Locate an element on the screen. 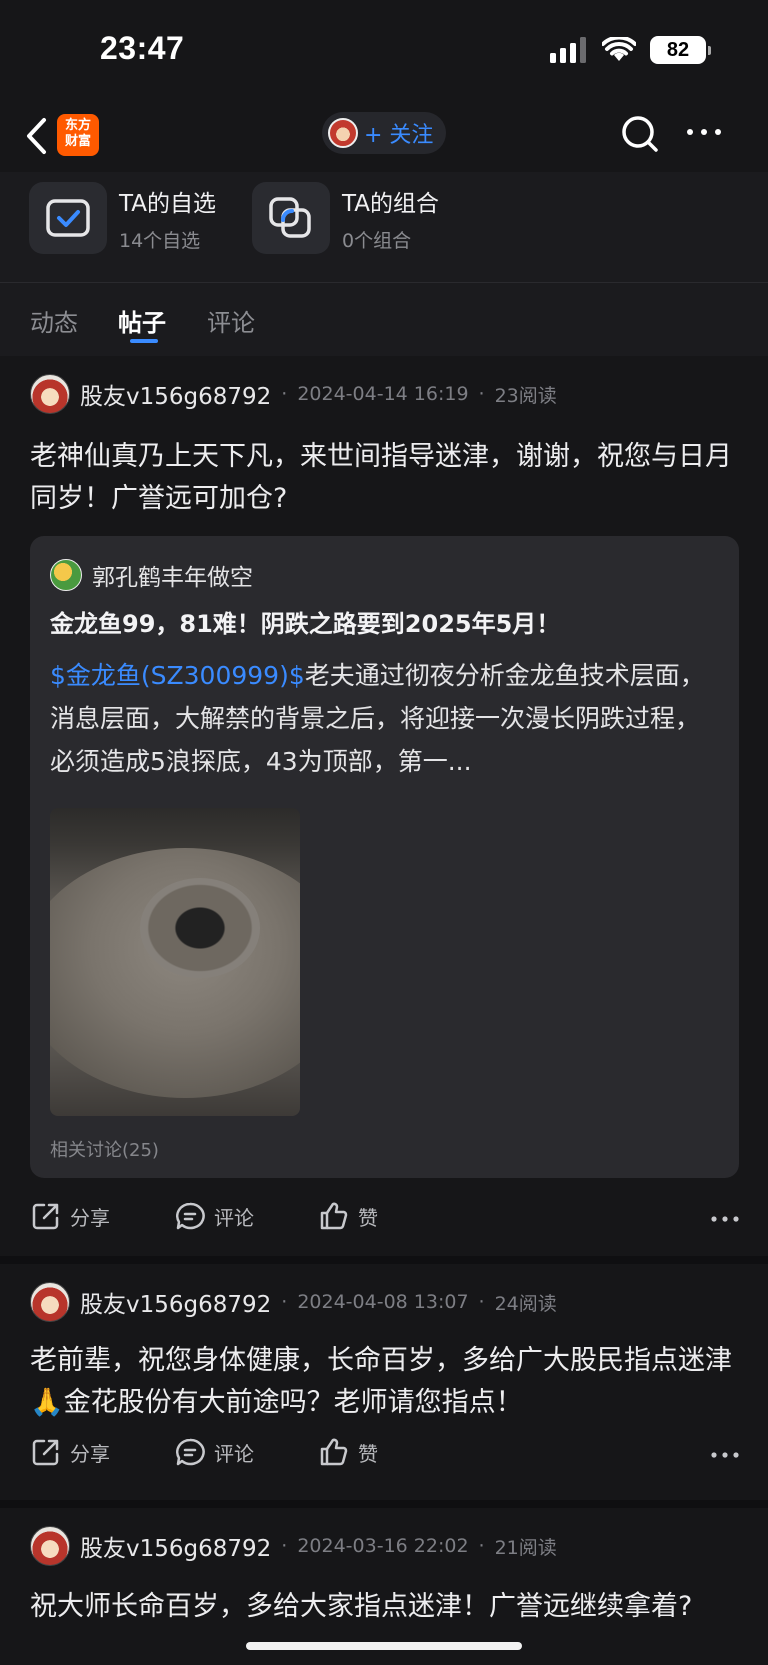  portfolio-icon is located at coordinates (291, 218).